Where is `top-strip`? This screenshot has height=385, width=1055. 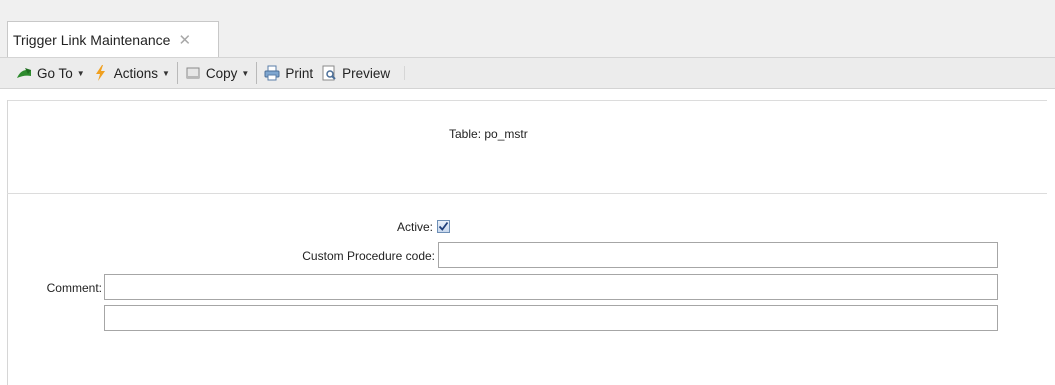 top-strip is located at coordinates (527, 5).